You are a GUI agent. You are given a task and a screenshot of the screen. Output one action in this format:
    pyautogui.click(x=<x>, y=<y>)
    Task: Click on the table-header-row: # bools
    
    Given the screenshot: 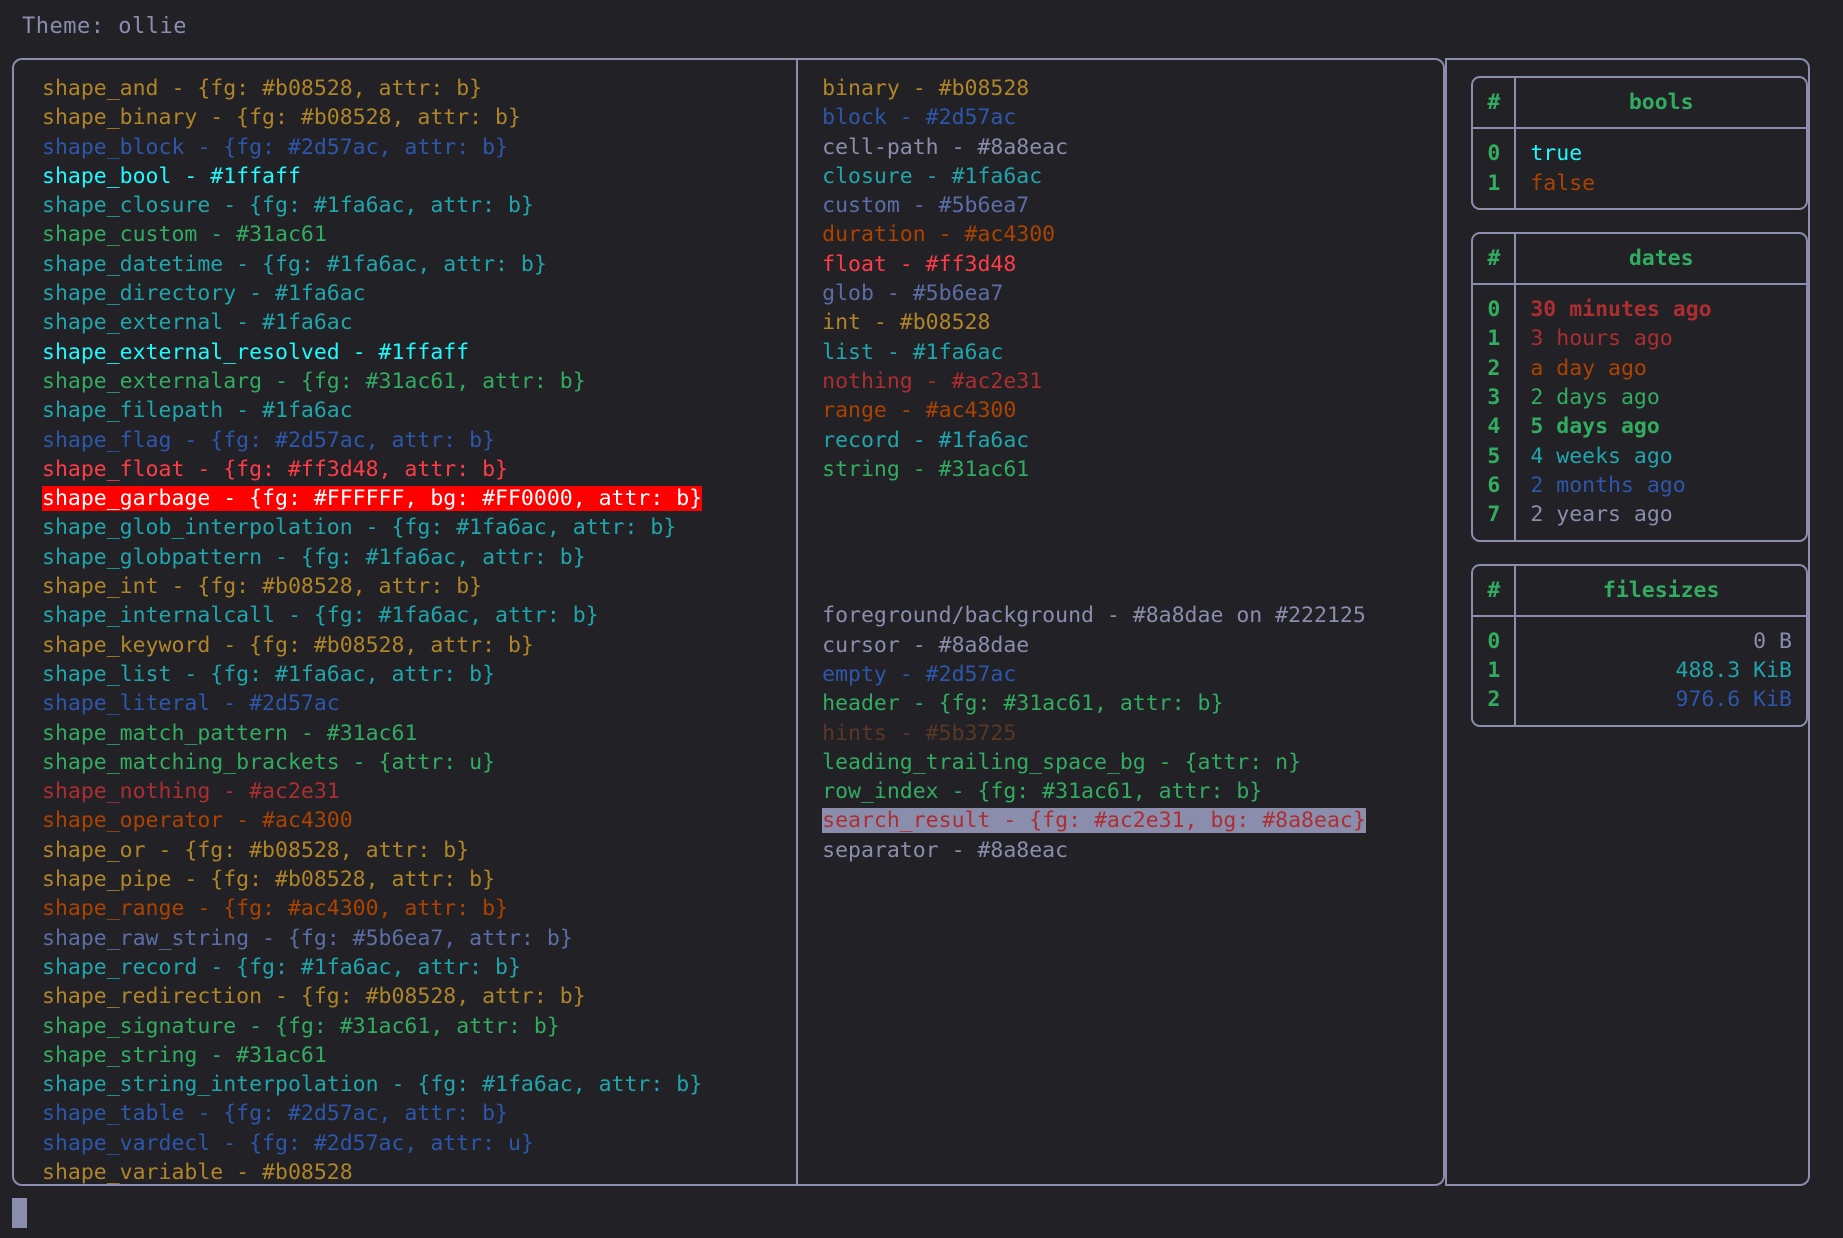 What is the action you would take?
    pyautogui.click(x=1639, y=104)
    